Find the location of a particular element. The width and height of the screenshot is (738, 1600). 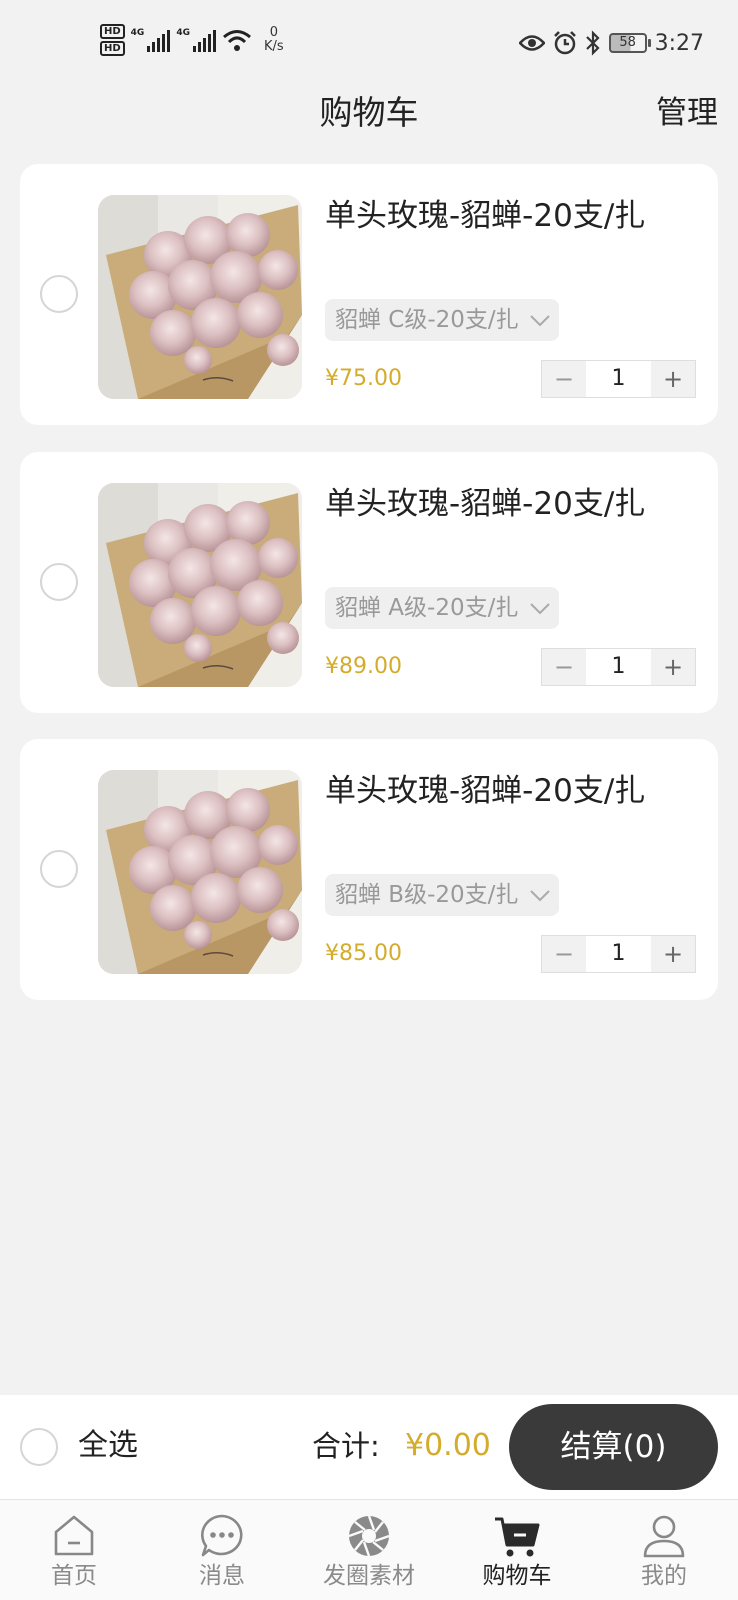

spec-label: 貂蝉 B级-20支/扎 is located at coordinates (427, 895).